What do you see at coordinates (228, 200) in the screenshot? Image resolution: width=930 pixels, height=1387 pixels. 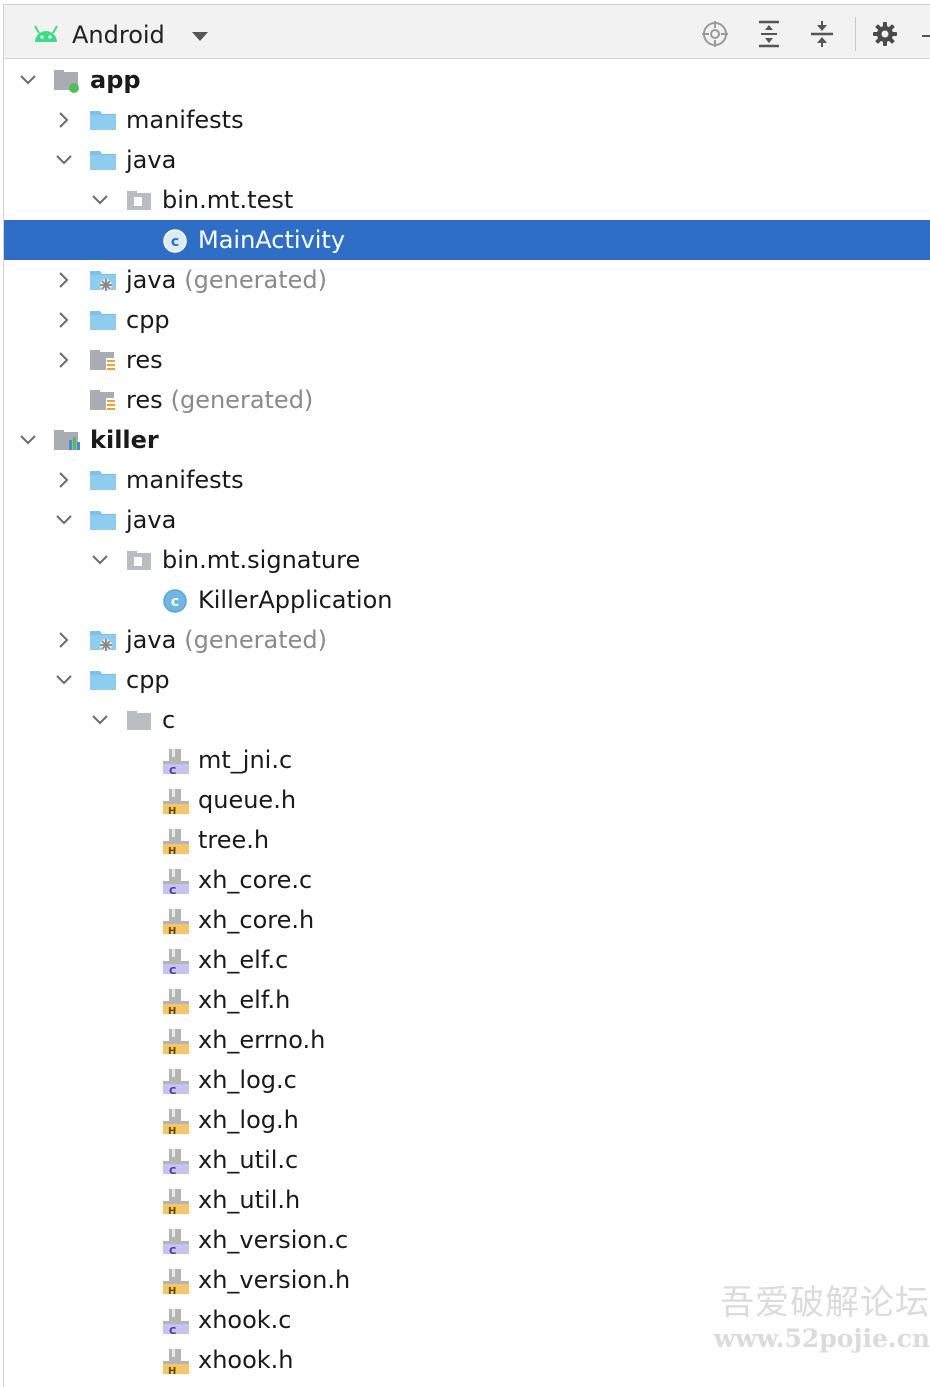 I see `tree-item-label: bin.mt.test` at bounding box center [228, 200].